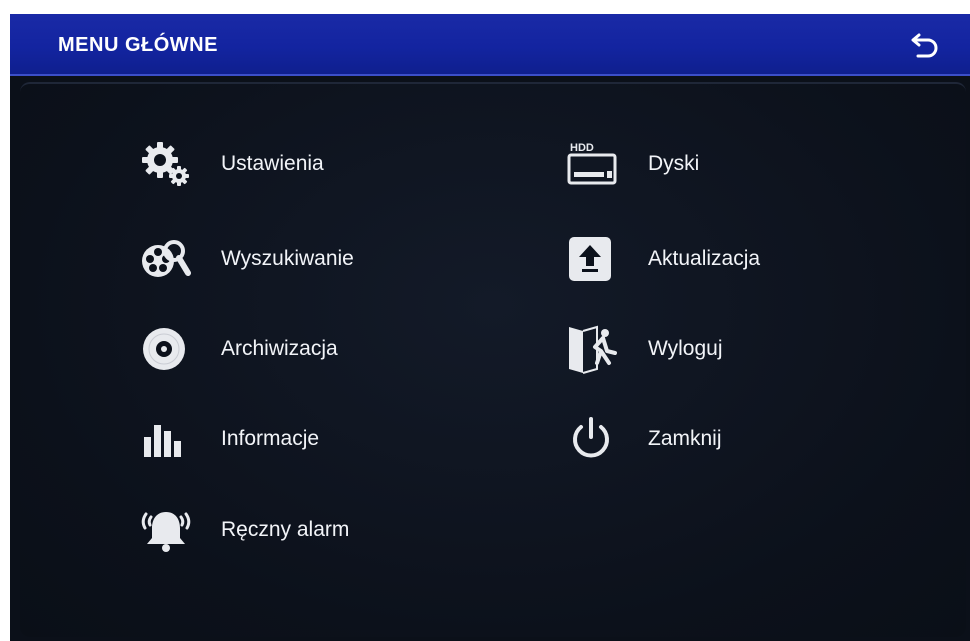 The height and width of the screenshot is (641, 970). Describe the element at coordinates (593, 164) in the screenshot. I see `hdd-icon: HDD` at that location.